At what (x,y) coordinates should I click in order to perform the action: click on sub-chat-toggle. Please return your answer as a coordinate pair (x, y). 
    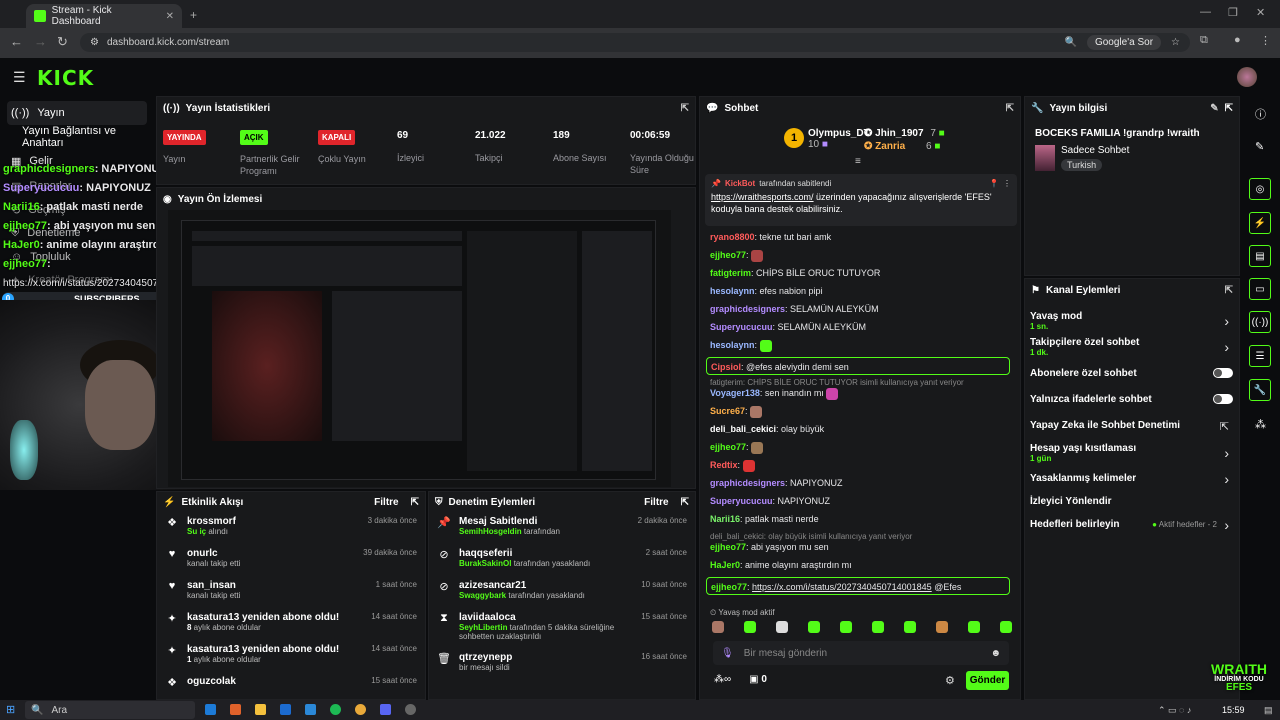
    Looking at the image, I should click on (1223, 373).